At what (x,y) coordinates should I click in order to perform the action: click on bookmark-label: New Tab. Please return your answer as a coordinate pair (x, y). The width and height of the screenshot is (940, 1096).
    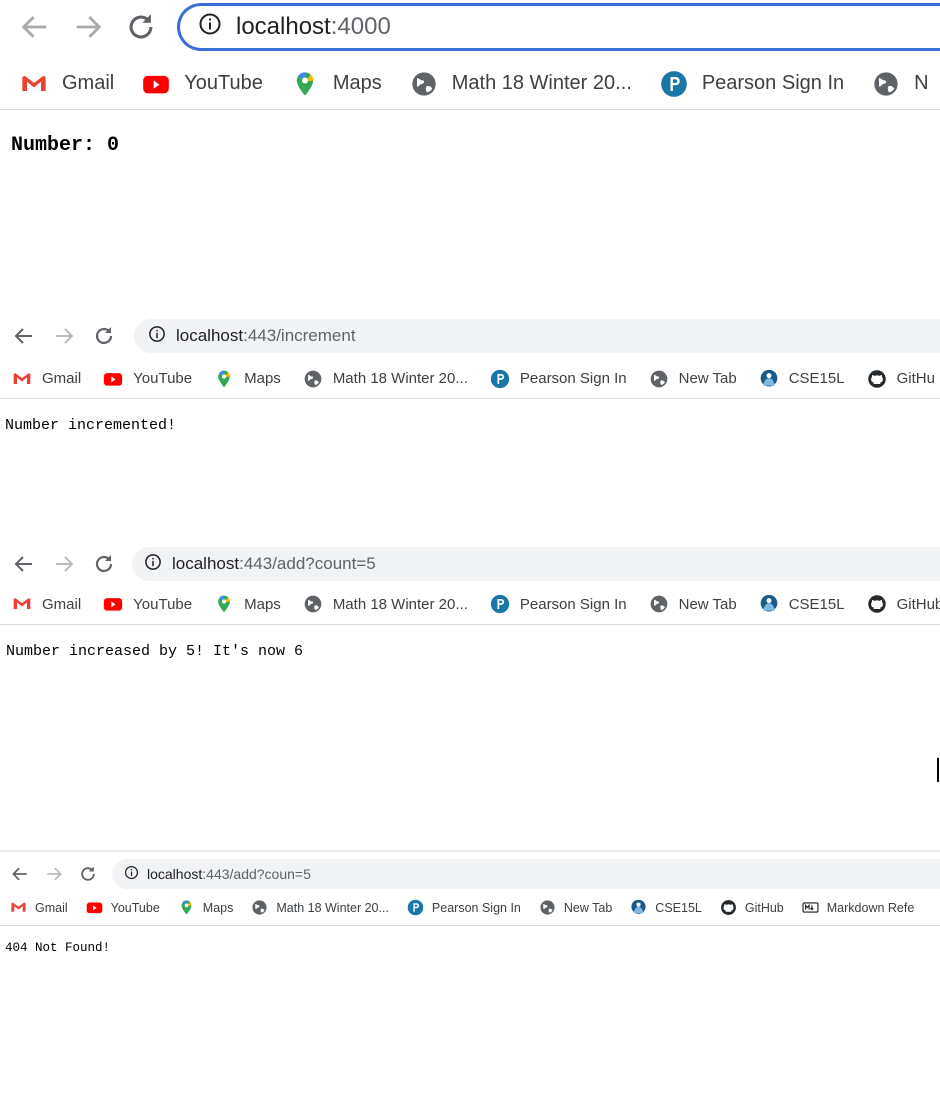
    Looking at the image, I should click on (588, 907).